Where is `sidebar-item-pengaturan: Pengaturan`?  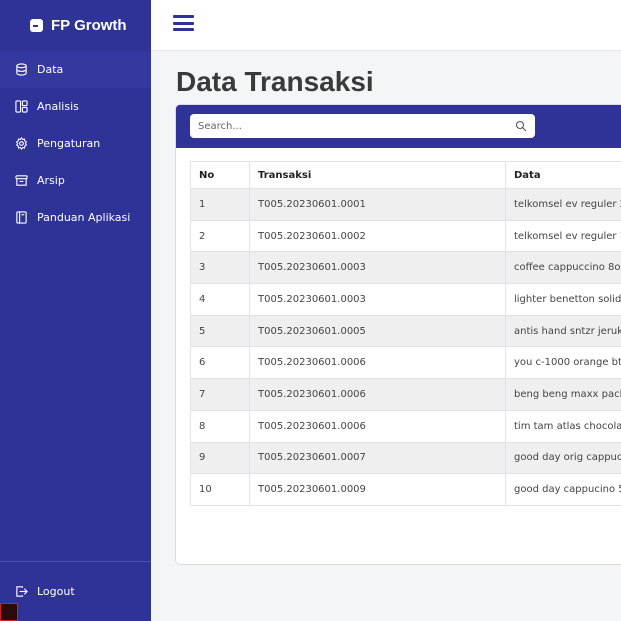 sidebar-item-pengaturan: Pengaturan is located at coordinates (75, 143).